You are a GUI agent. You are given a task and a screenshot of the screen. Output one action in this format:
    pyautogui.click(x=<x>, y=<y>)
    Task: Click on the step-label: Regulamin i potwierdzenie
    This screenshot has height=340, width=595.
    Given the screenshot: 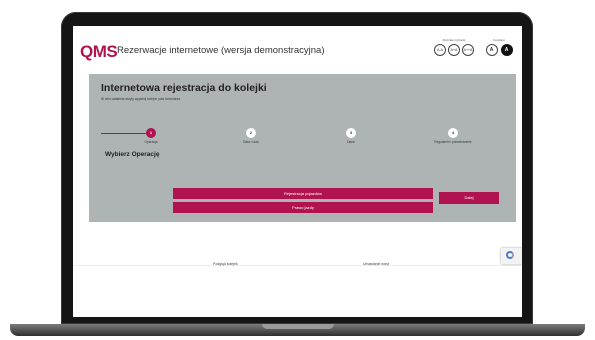 What is the action you would take?
    pyautogui.click(x=453, y=142)
    